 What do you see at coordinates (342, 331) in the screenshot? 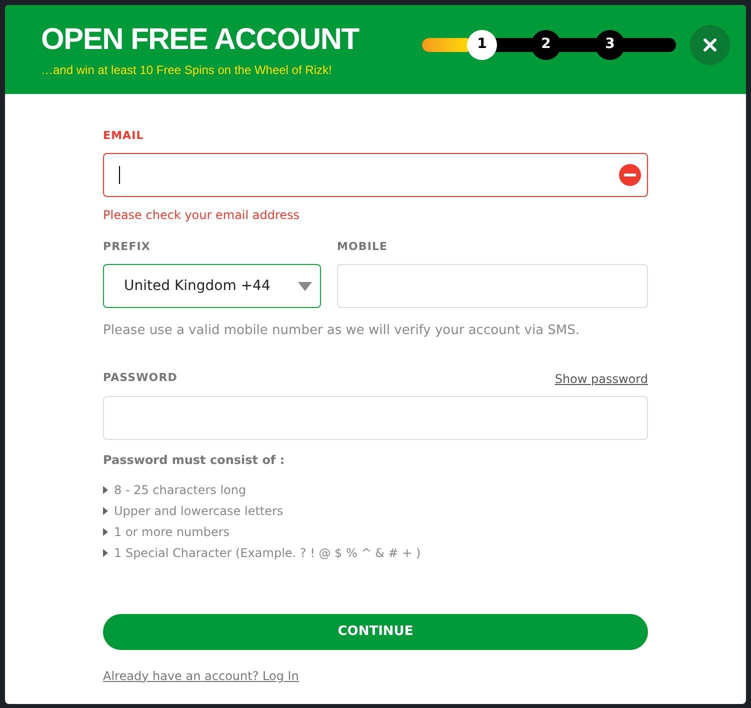
I see `mobile-hint: Please use a valid mobile number as we will verify your account via SMS.` at bounding box center [342, 331].